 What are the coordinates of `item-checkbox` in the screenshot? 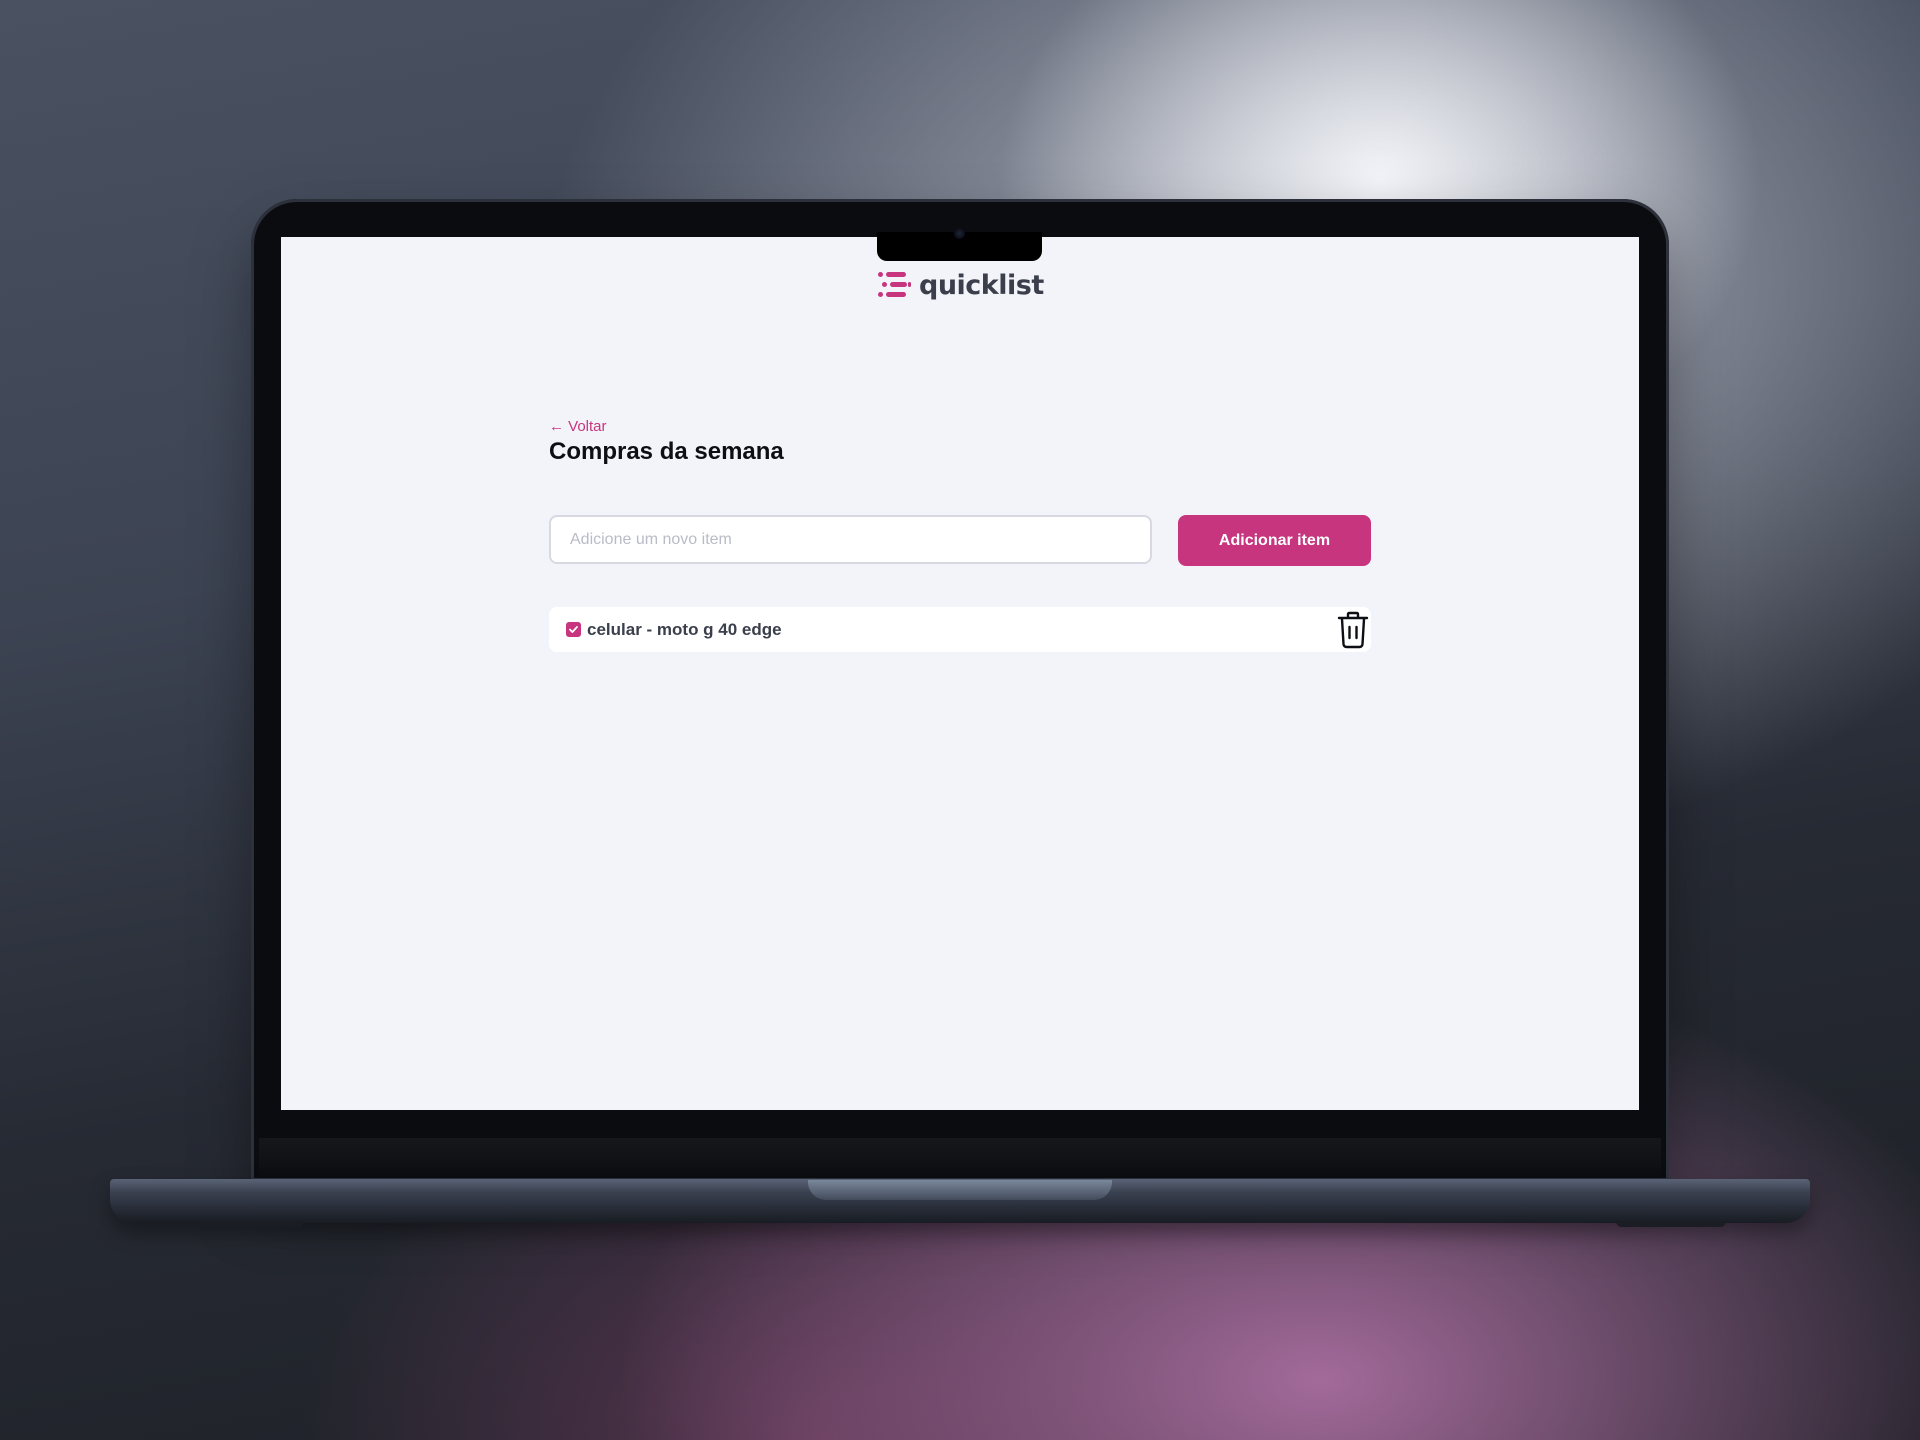 It's located at (573, 629).